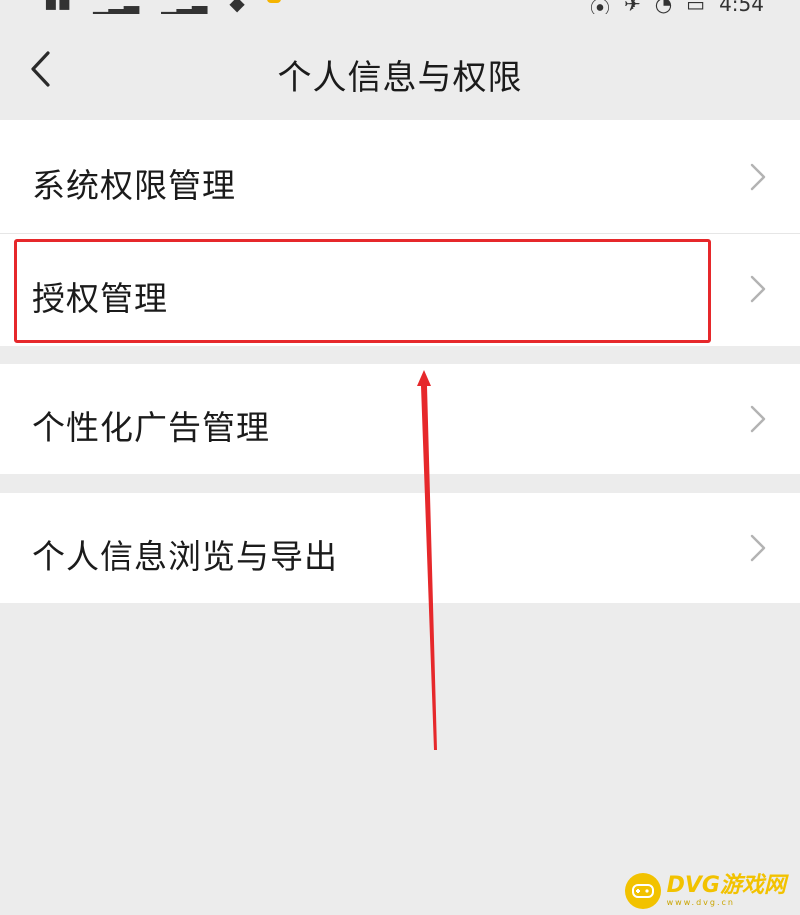  Describe the element at coordinates (400, 290) in the screenshot. I see `menu-item-authorization: 授权管理` at that location.